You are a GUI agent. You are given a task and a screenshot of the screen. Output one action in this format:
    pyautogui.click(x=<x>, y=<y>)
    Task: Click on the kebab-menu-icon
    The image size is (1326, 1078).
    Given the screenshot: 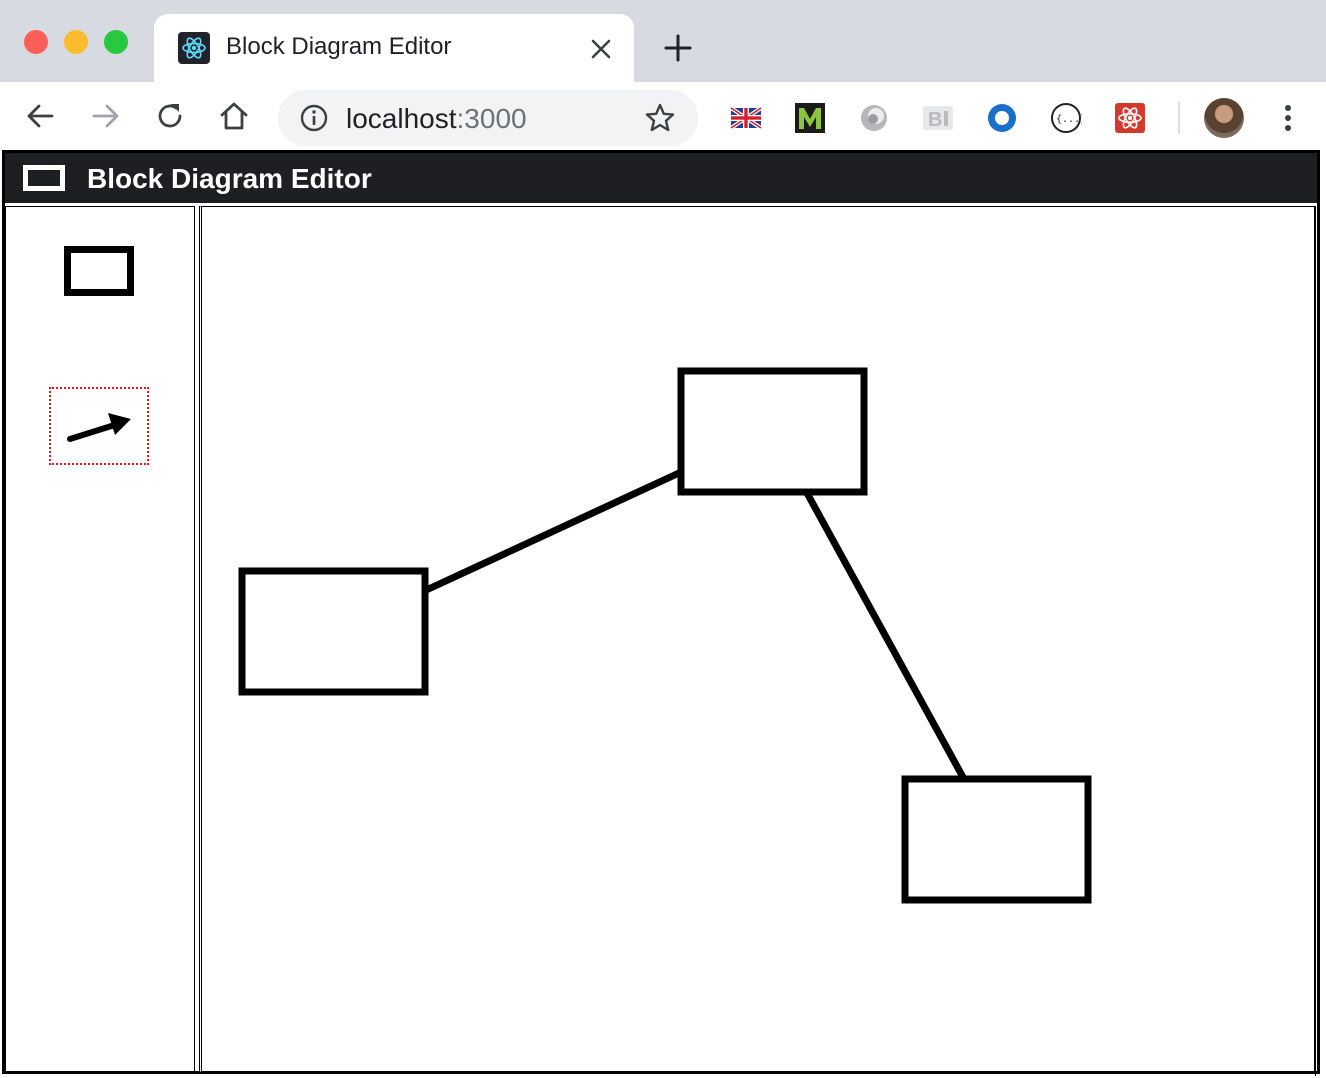 What is the action you would take?
    pyautogui.click(x=1288, y=118)
    